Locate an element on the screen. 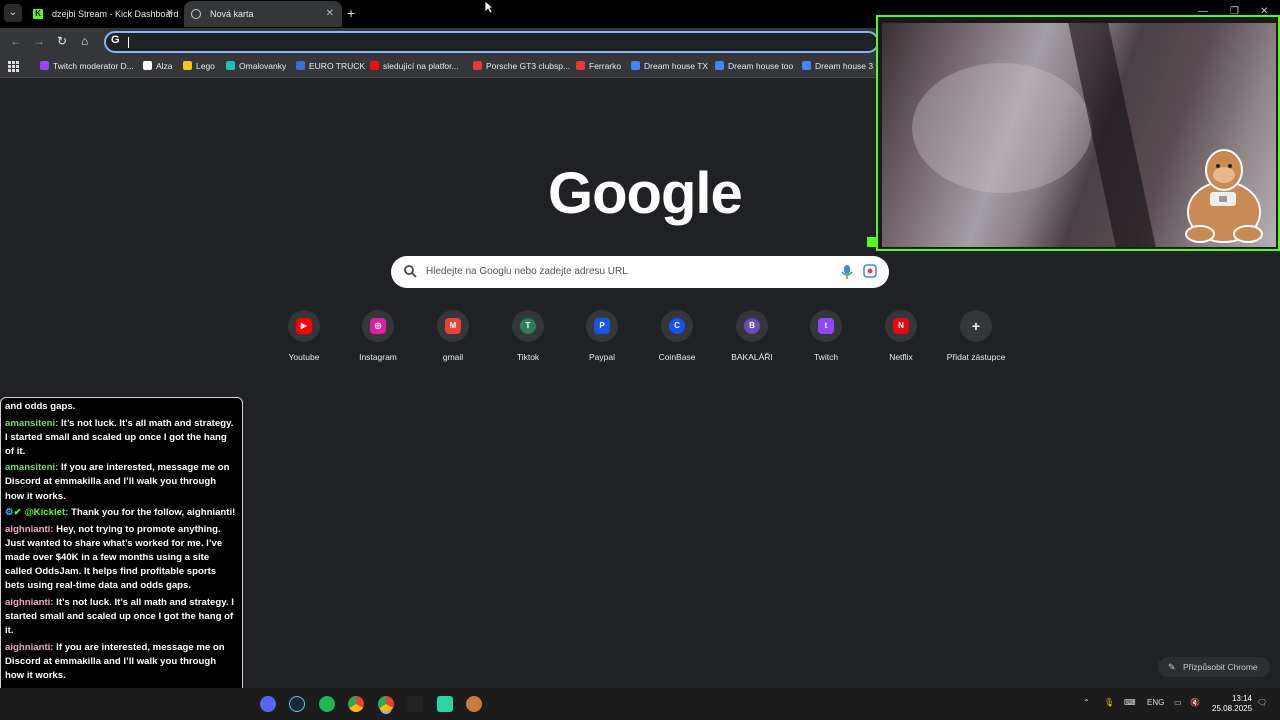  resize-handle is located at coordinates (872, 242).